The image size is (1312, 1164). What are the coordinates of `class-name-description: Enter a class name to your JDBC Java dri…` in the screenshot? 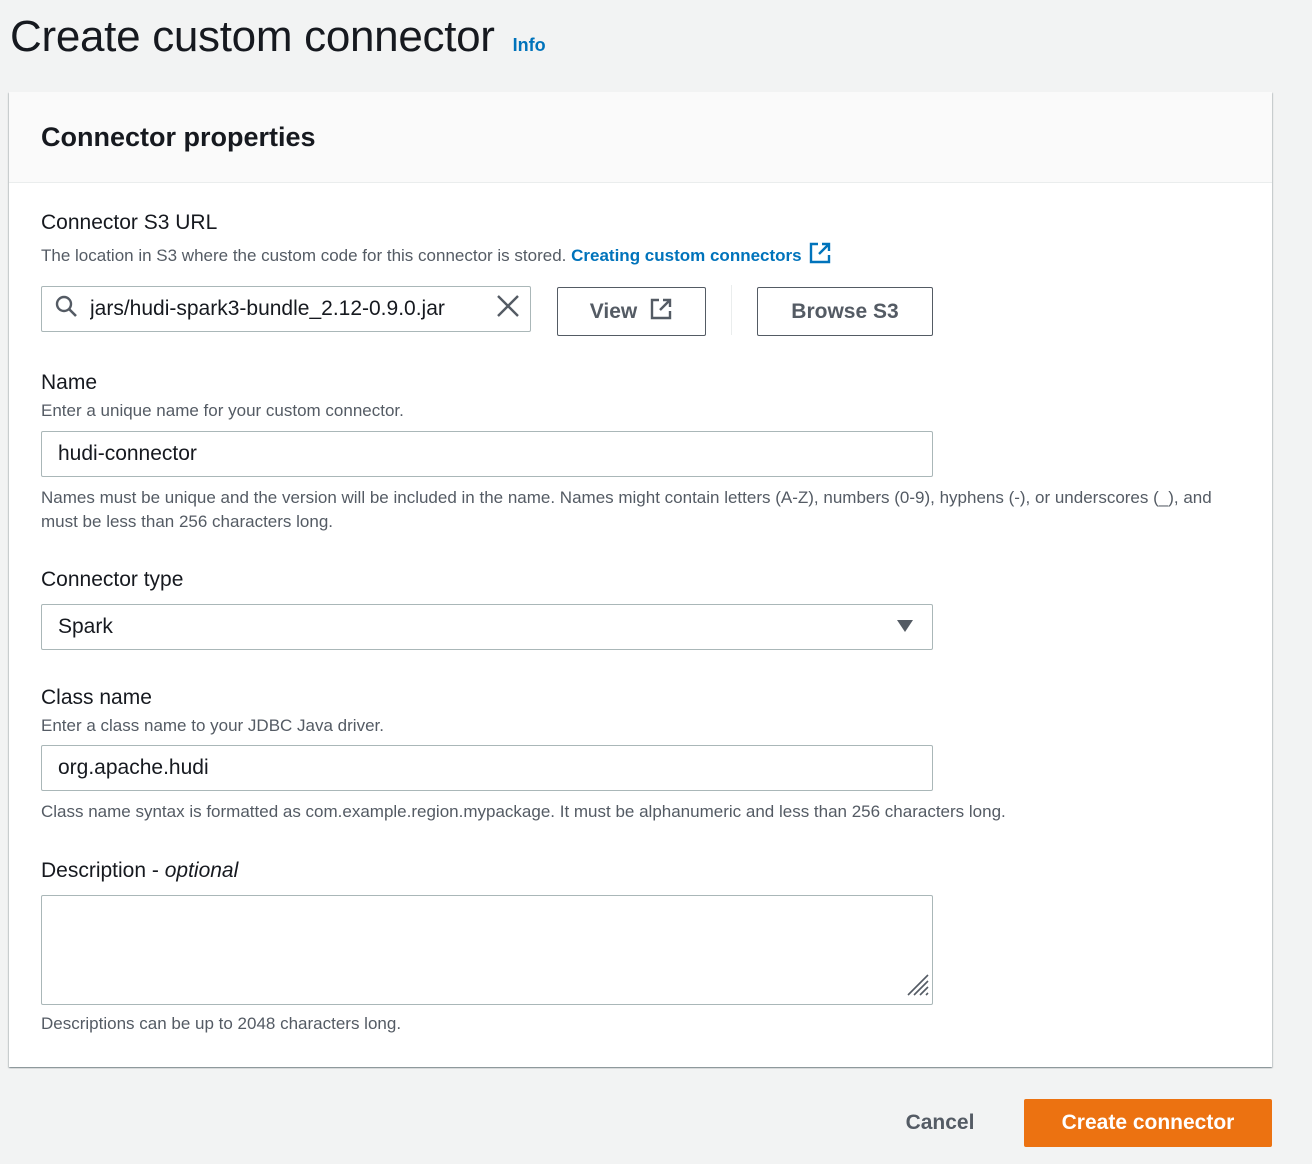 It's located at (212, 725).